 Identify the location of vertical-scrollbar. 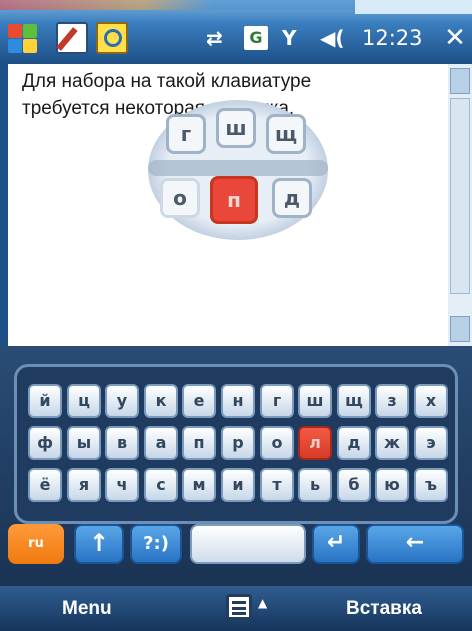
(460, 205).